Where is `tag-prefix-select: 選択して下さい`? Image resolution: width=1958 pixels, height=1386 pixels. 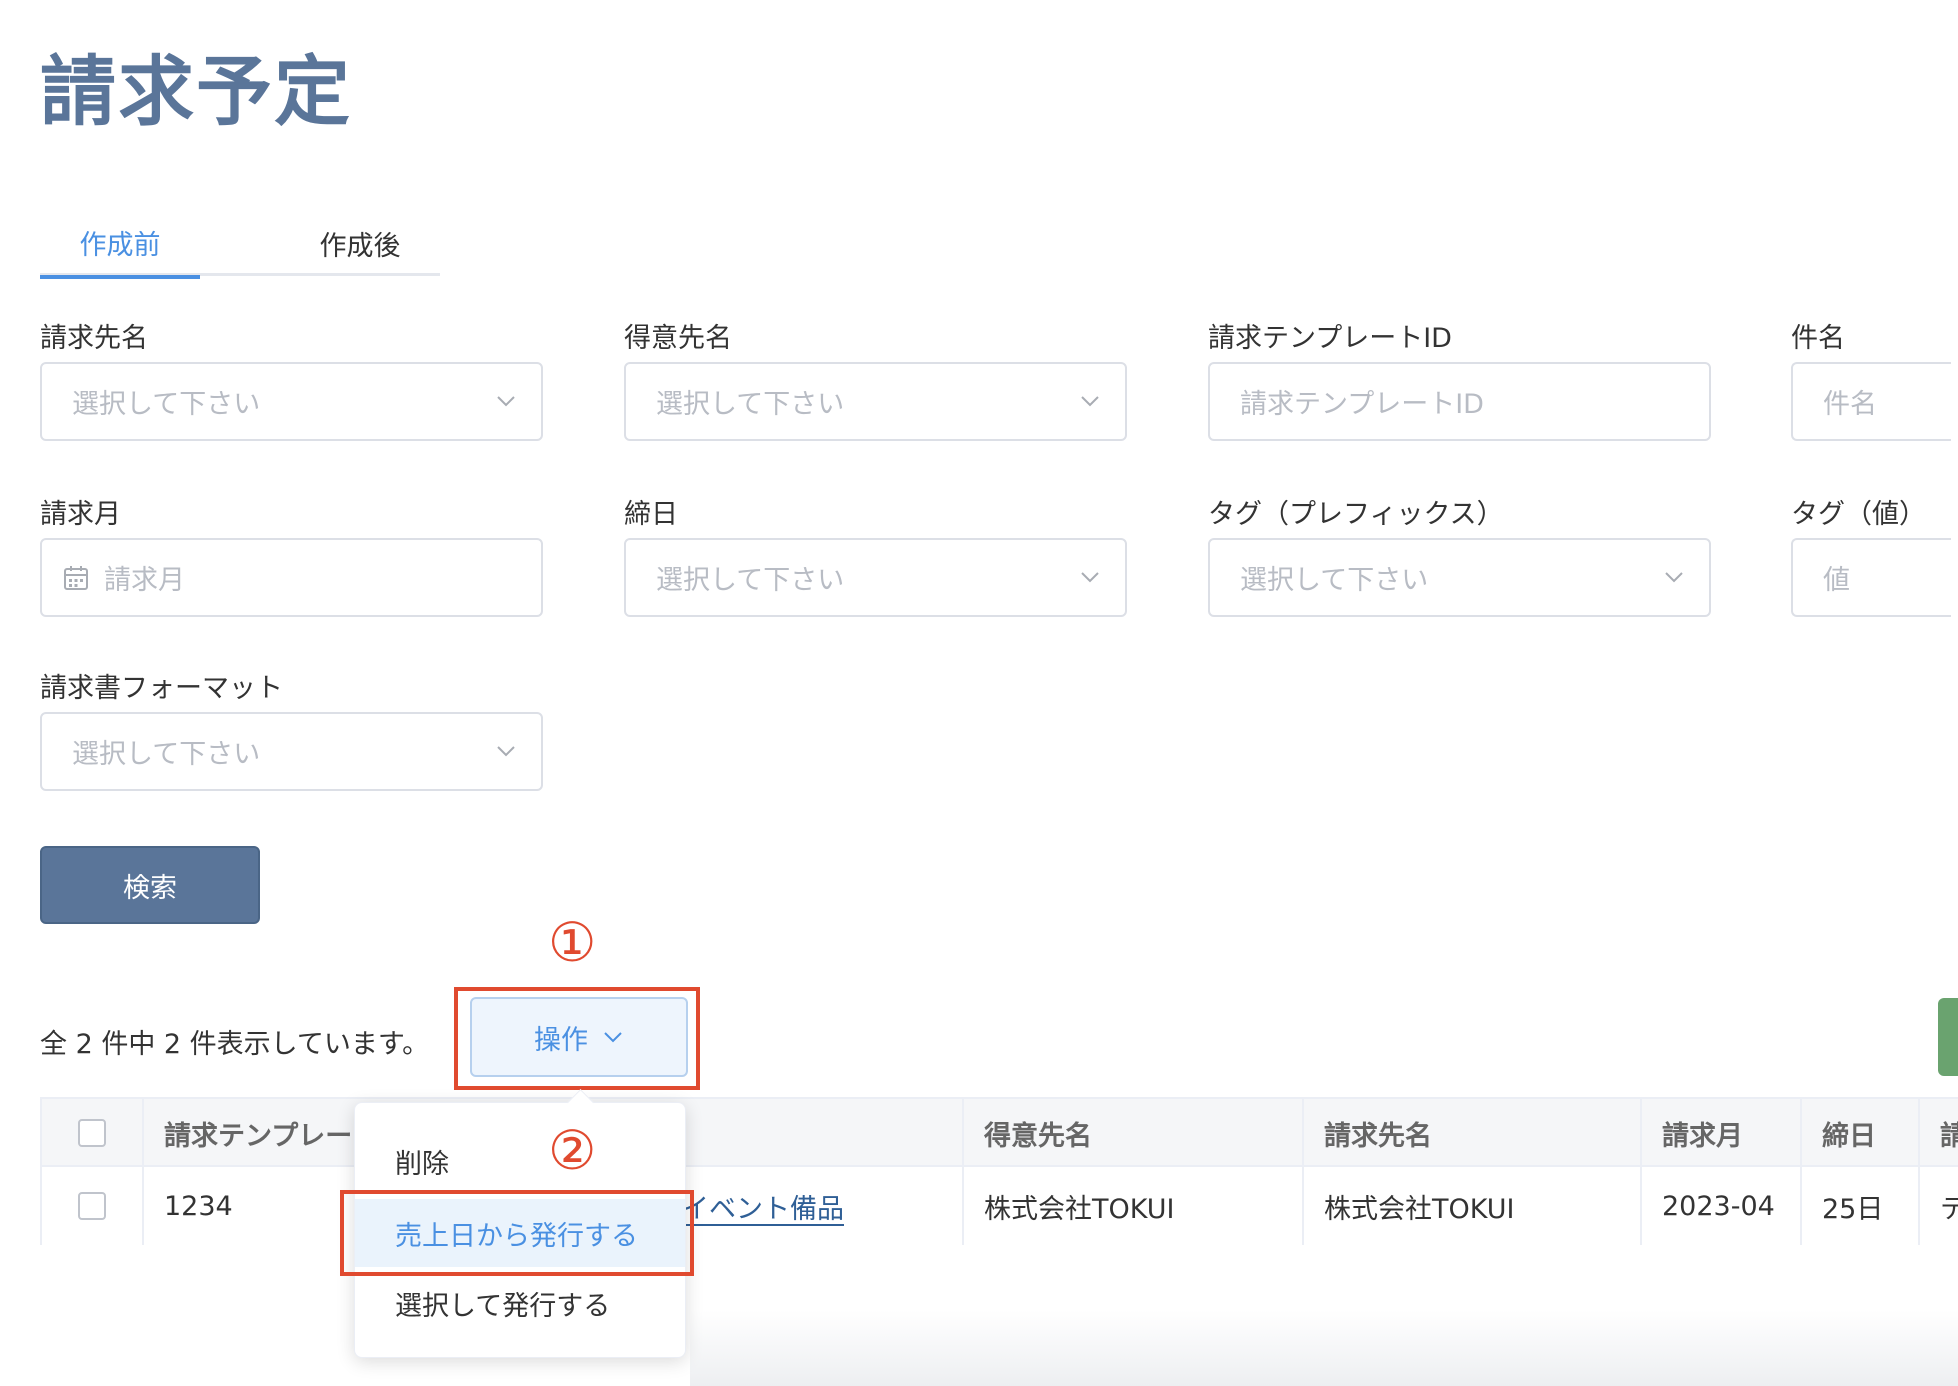 tag-prefix-select: 選択して下さい is located at coordinates (1459, 577).